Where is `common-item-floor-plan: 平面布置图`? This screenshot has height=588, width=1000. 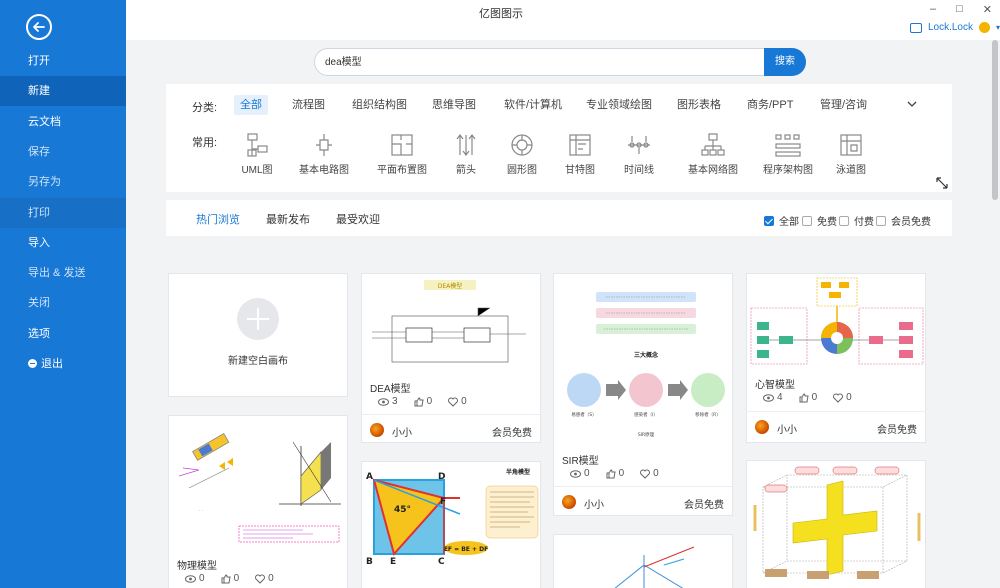 common-item-floor-plan: 平面布置图 is located at coordinates (402, 154).